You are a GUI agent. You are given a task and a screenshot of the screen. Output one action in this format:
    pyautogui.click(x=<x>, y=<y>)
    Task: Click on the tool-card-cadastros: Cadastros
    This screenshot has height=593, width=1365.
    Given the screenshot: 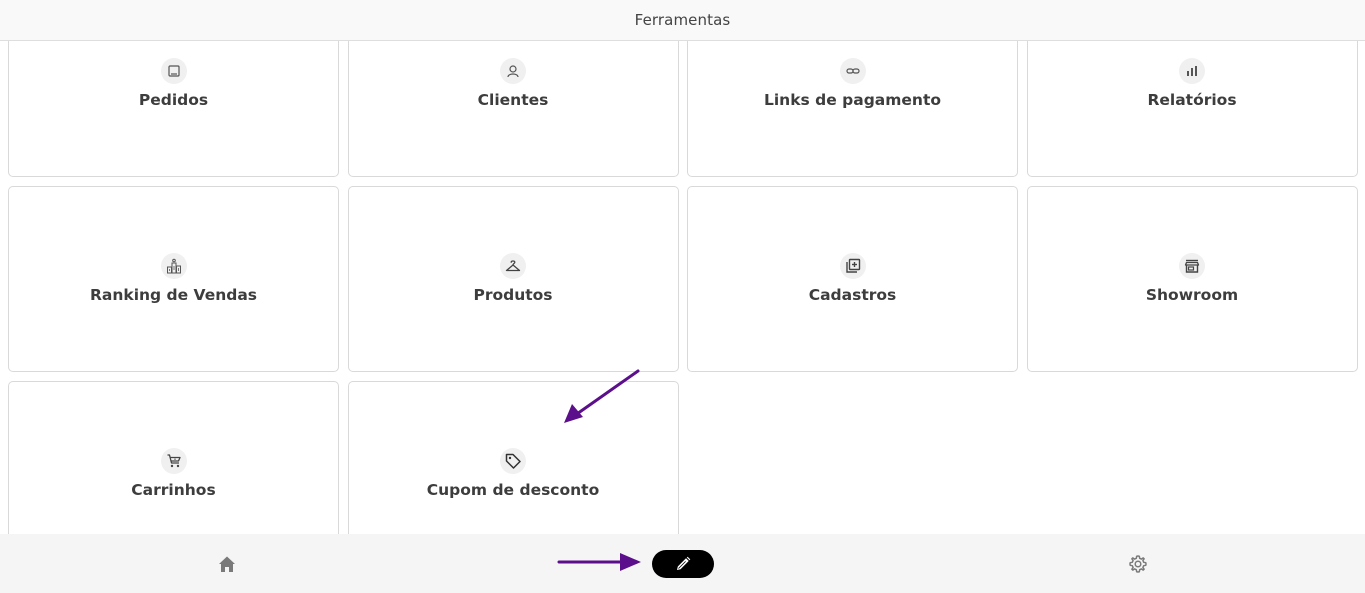 What is the action you would take?
    pyautogui.click(x=852, y=279)
    